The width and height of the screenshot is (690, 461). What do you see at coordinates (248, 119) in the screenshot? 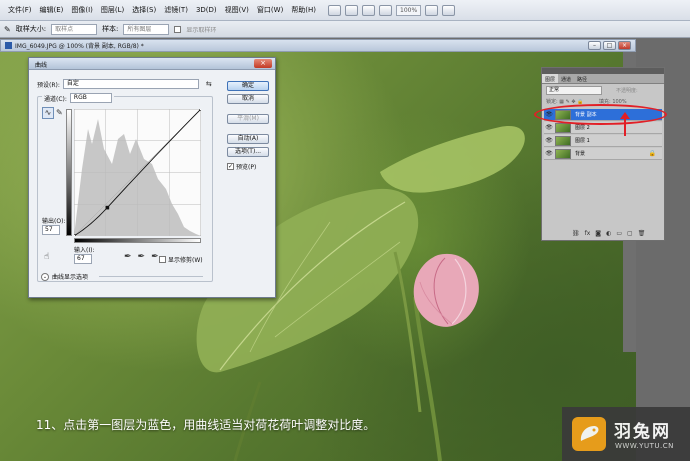
I see `smooth-button: 平滑(M)` at bounding box center [248, 119].